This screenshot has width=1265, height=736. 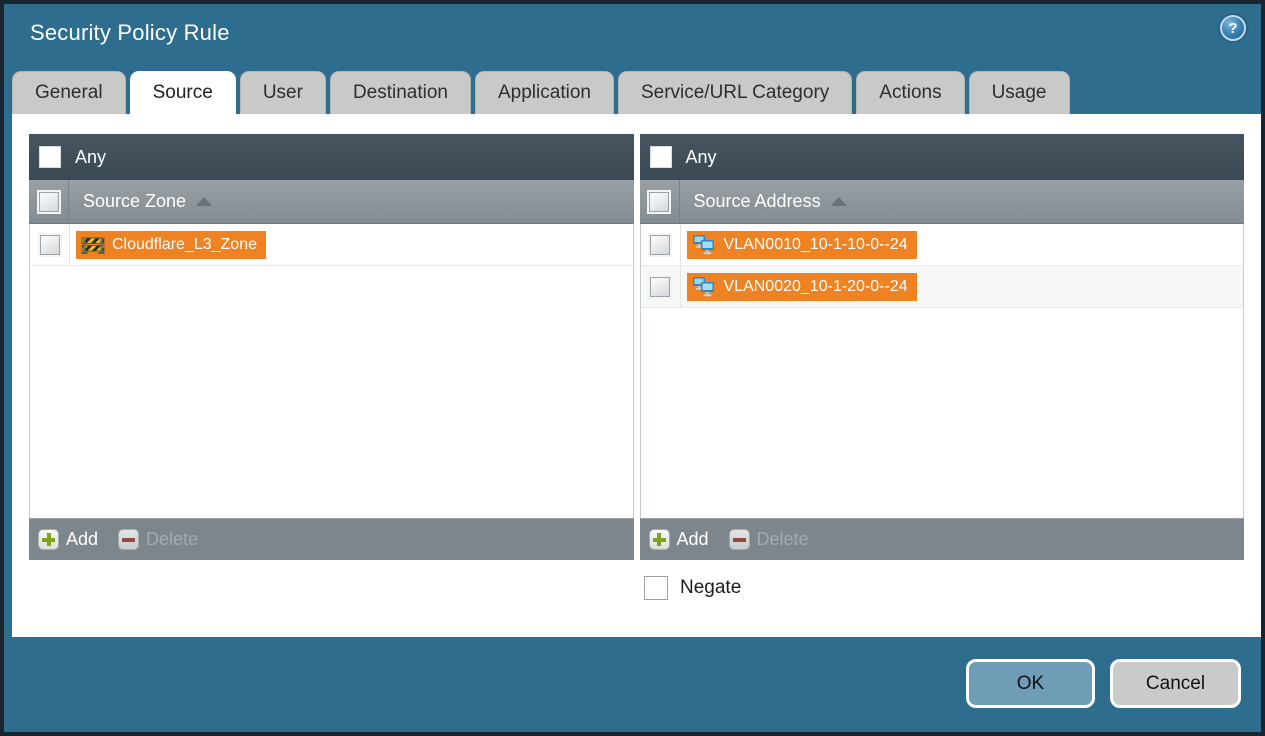 I want to click on source-zone-row: Cloudflare_L3_Zone, so click(x=331, y=245).